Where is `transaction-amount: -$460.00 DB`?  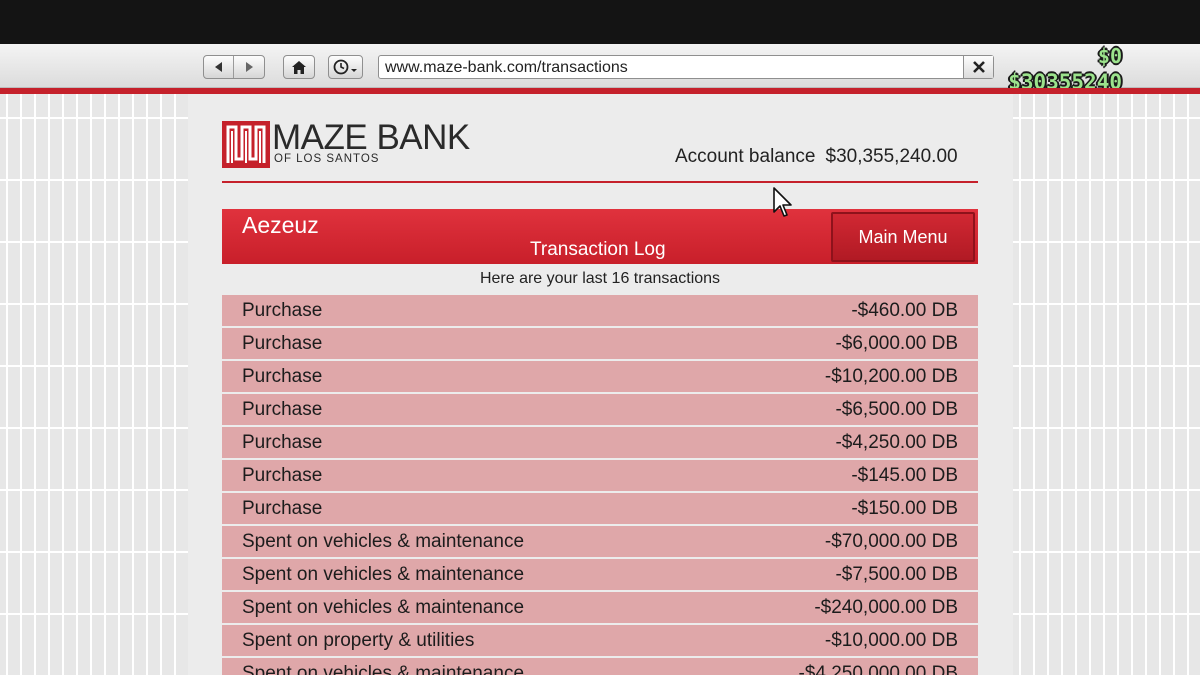 transaction-amount: -$460.00 DB is located at coordinates (904, 310).